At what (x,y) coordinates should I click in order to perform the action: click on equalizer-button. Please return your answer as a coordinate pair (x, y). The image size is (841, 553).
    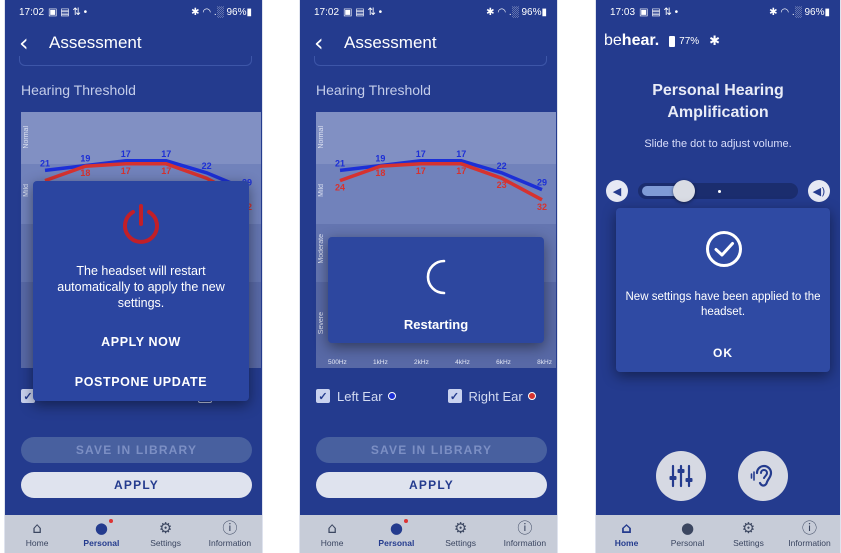
    Looking at the image, I should click on (681, 476).